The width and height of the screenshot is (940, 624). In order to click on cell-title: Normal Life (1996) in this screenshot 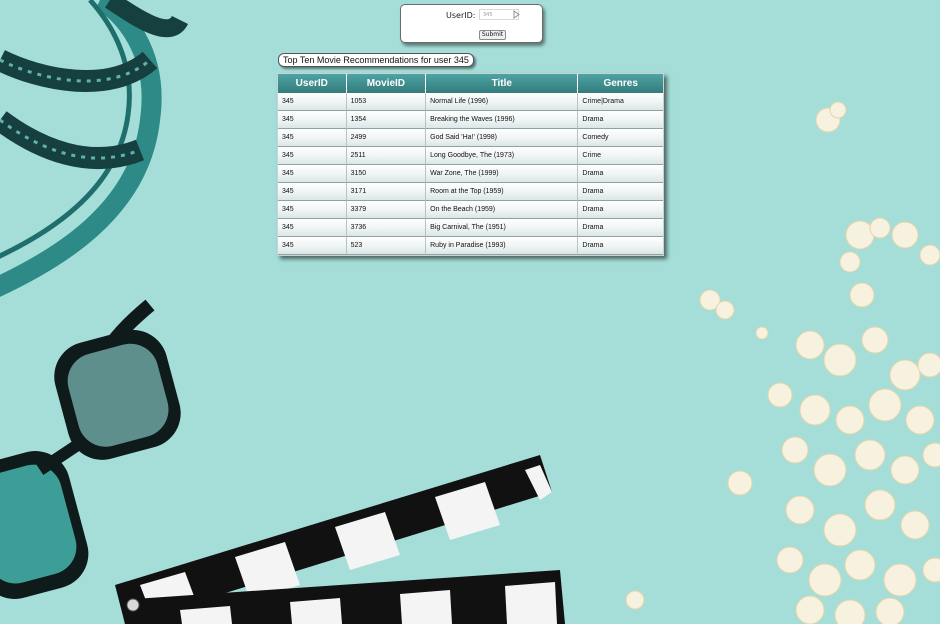, I will do `click(502, 102)`.